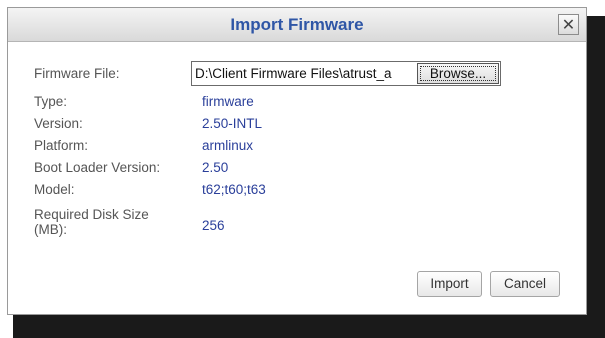 The image size is (605, 338). Describe the element at coordinates (305, 73) in the screenshot. I see `firmware-file-path: D:\Client Firmware Files\atrust_a` at that location.